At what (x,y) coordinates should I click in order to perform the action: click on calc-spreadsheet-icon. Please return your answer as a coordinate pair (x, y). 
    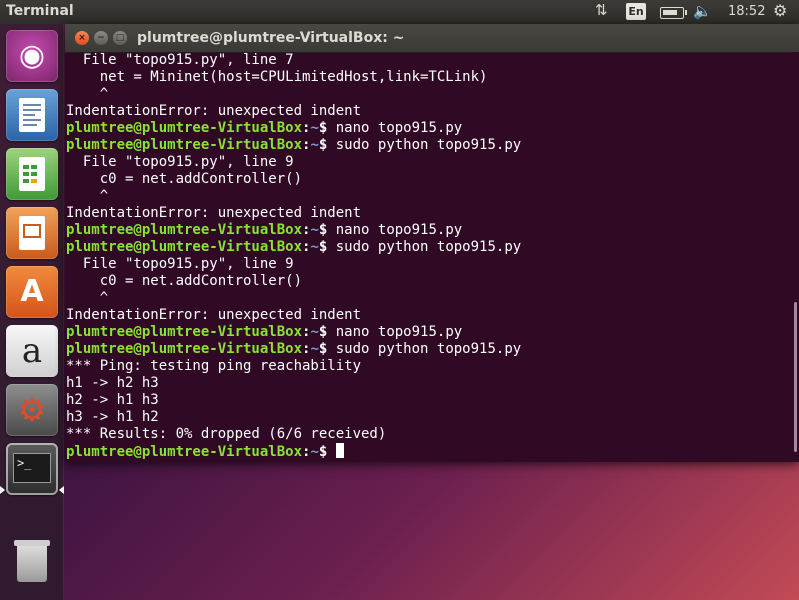
    Looking at the image, I should click on (32, 174).